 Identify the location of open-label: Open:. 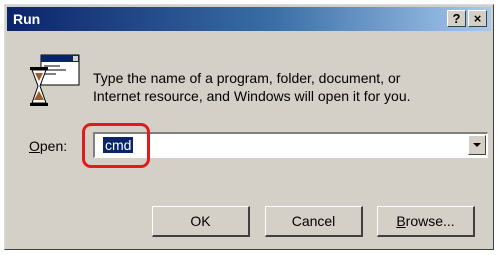
(48, 146).